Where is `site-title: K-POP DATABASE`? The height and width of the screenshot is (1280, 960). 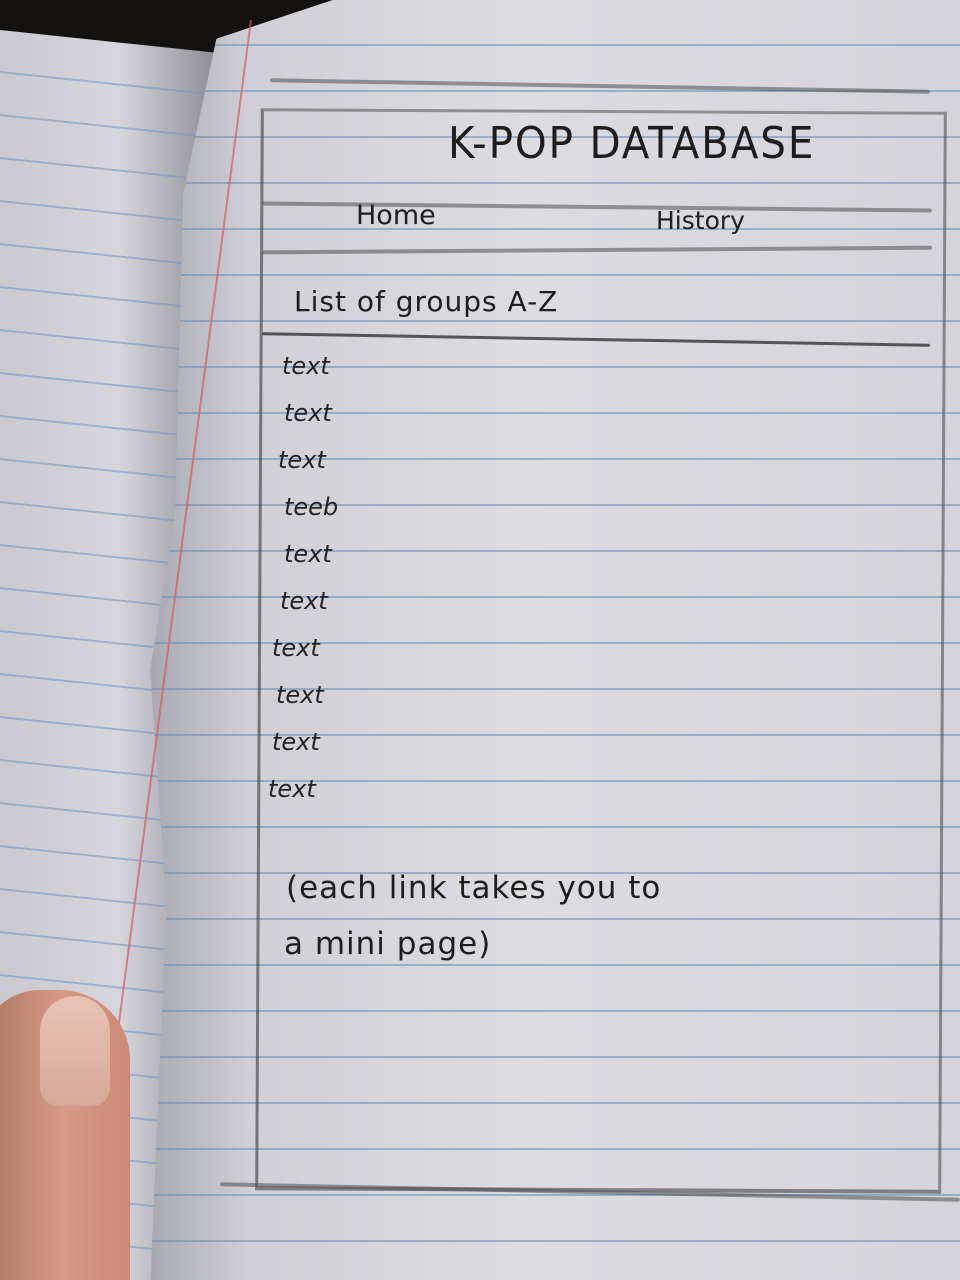 site-title: K-POP DATABASE is located at coordinates (632, 143).